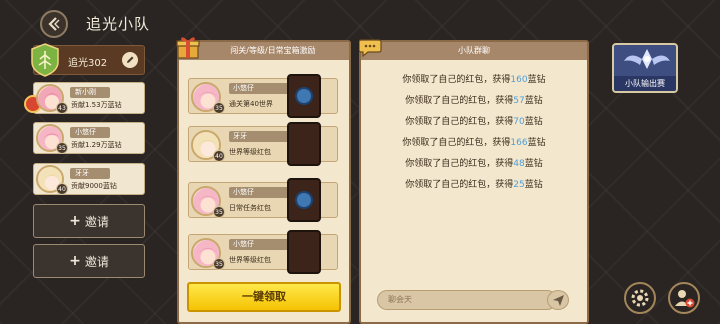 This screenshot has height=324, width=720. I want to click on page-title: 追光小队, so click(118, 24).